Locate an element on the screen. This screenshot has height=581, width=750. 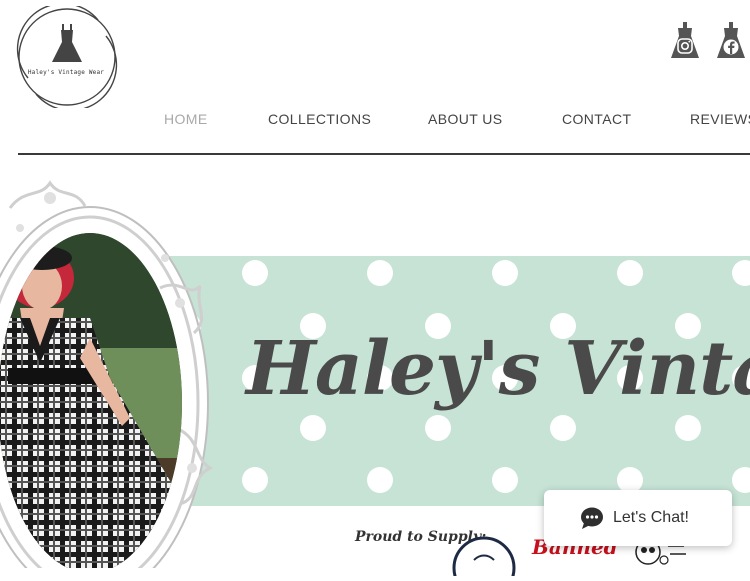
nav-collections: COLLECTIONS is located at coordinates (319, 119).